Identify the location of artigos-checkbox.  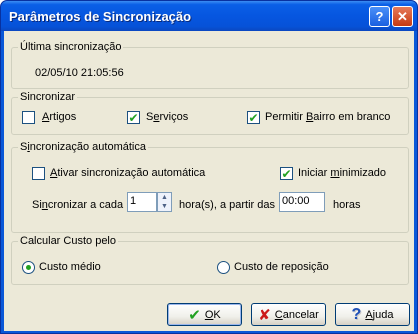
(28, 117).